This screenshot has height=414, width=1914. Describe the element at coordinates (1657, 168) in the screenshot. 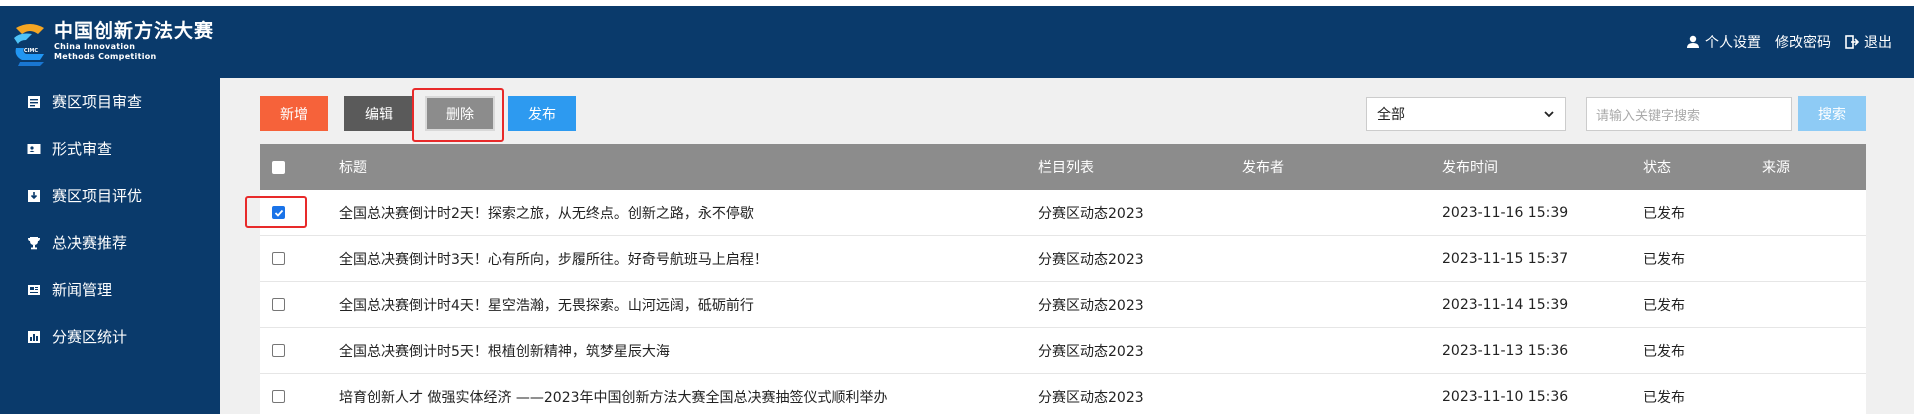

I see `header-status: 状态` at that location.